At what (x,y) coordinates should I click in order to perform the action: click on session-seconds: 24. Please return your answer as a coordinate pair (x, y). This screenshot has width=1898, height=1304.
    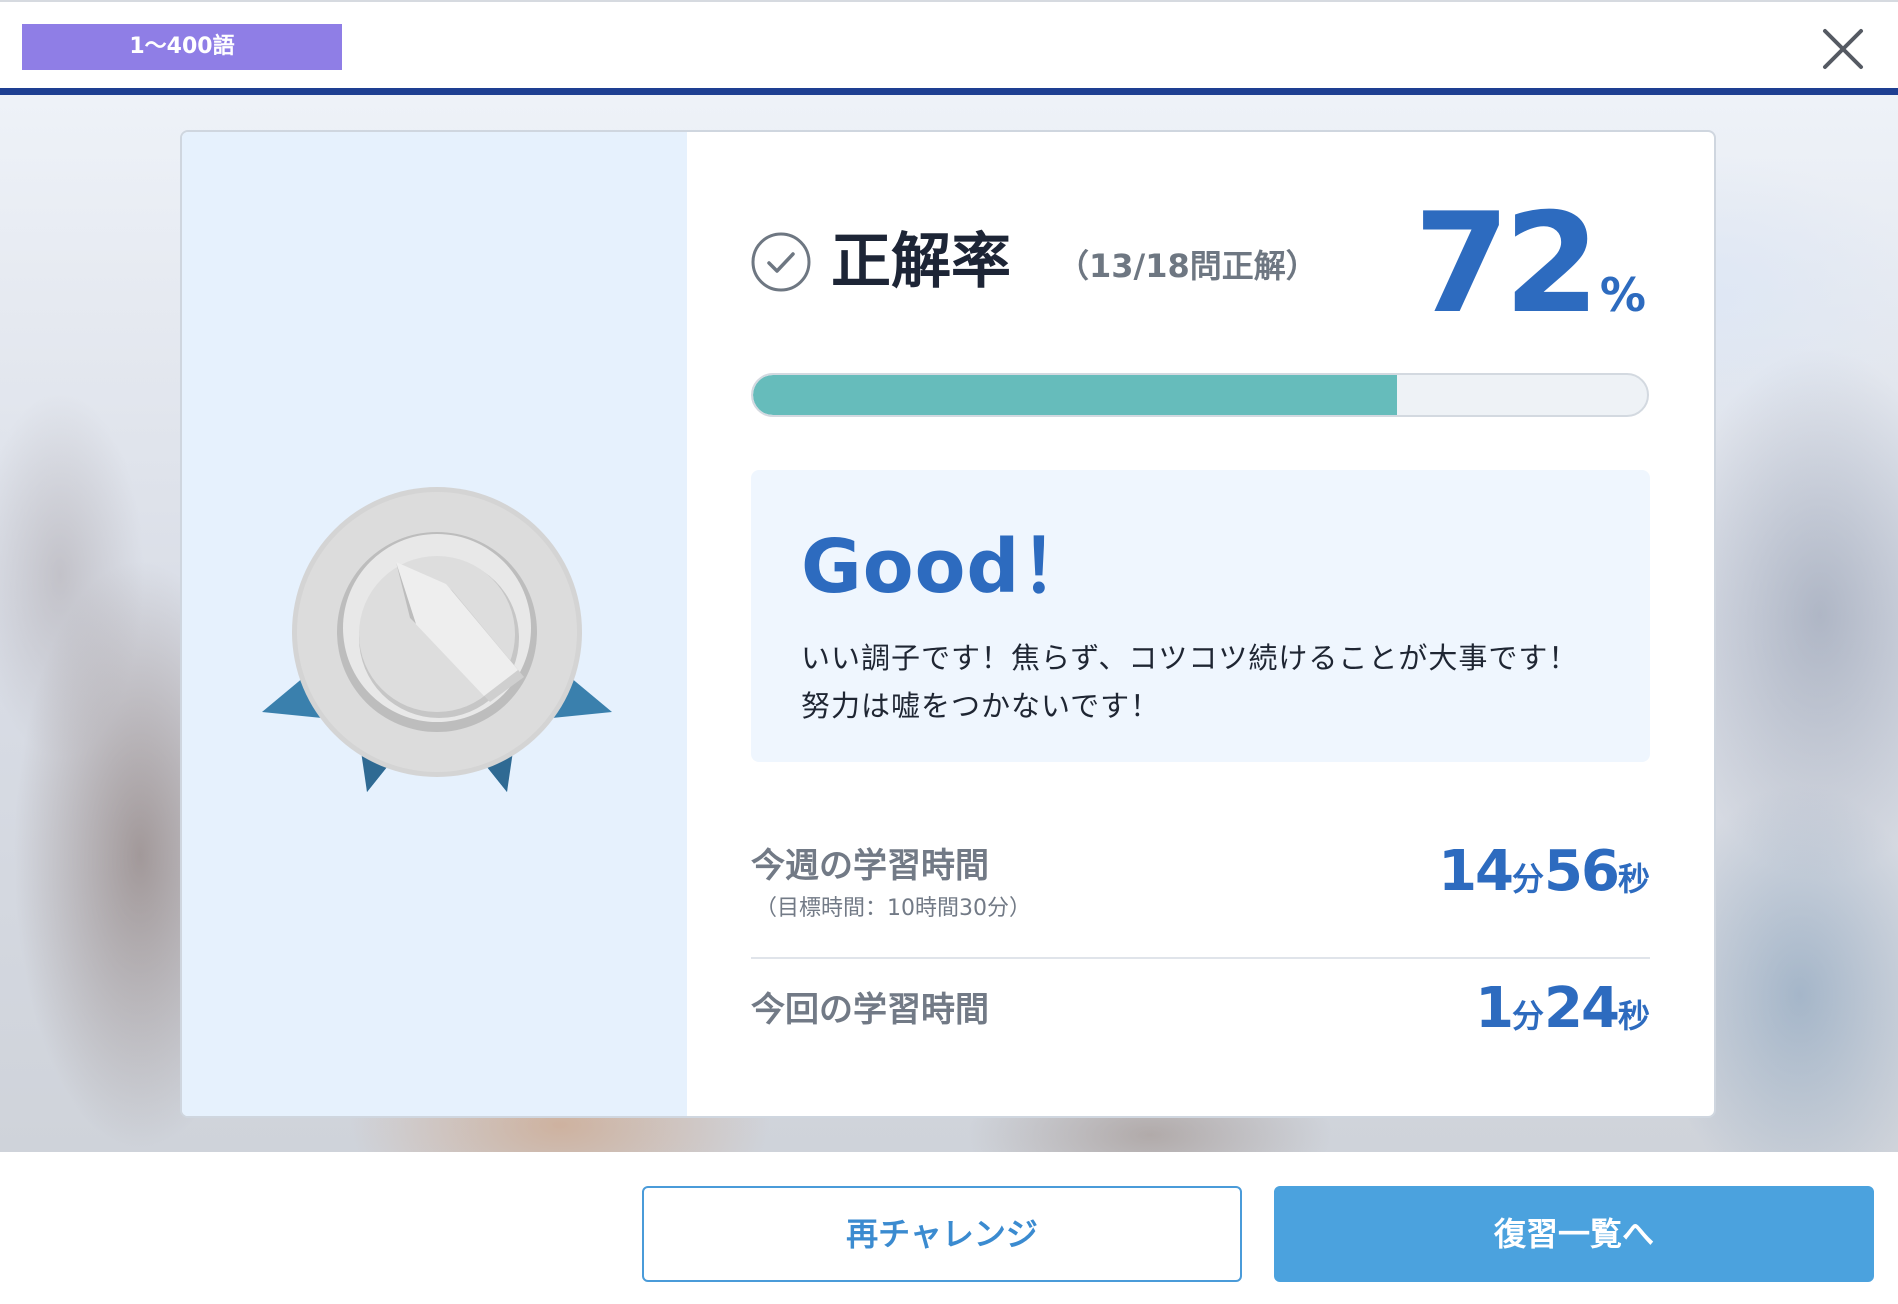
    Looking at the image, I should click on (1582, 1008).